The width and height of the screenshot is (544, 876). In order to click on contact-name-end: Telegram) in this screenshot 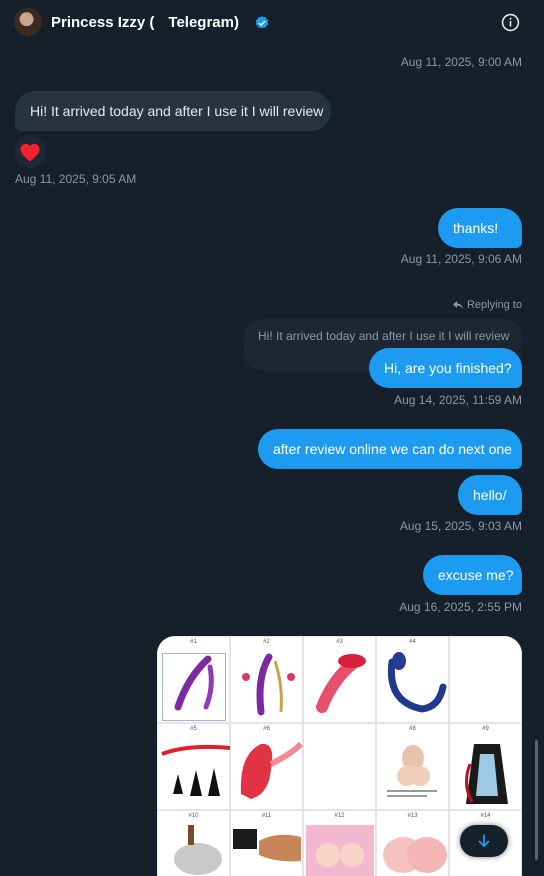, I will do `click(203, 22)`.